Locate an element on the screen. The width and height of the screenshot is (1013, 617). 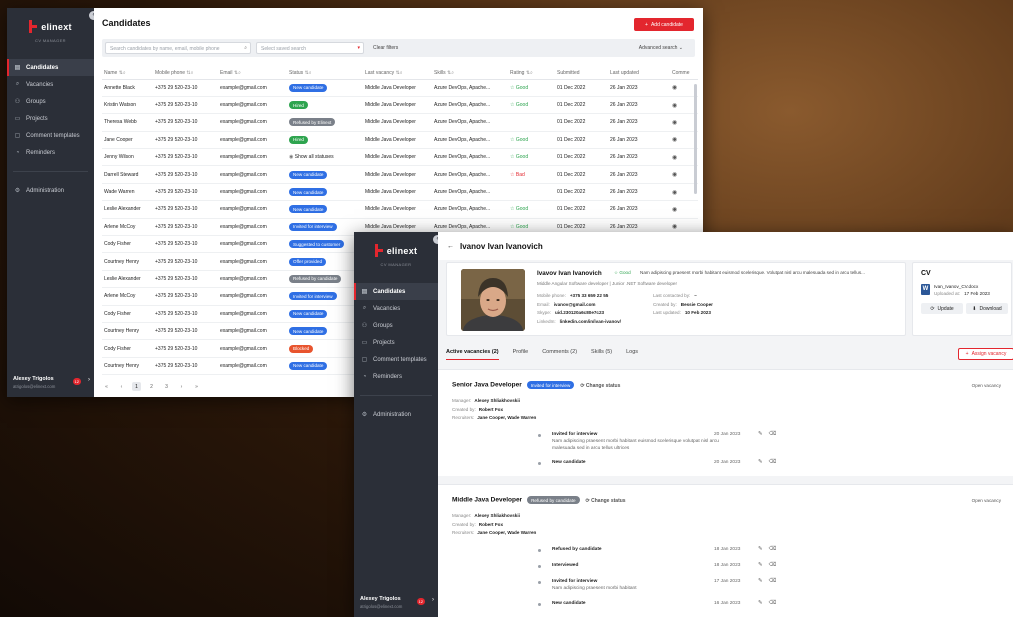
column-header-rating: Rating ⇅⌕ is located at coordinates (531, 73).